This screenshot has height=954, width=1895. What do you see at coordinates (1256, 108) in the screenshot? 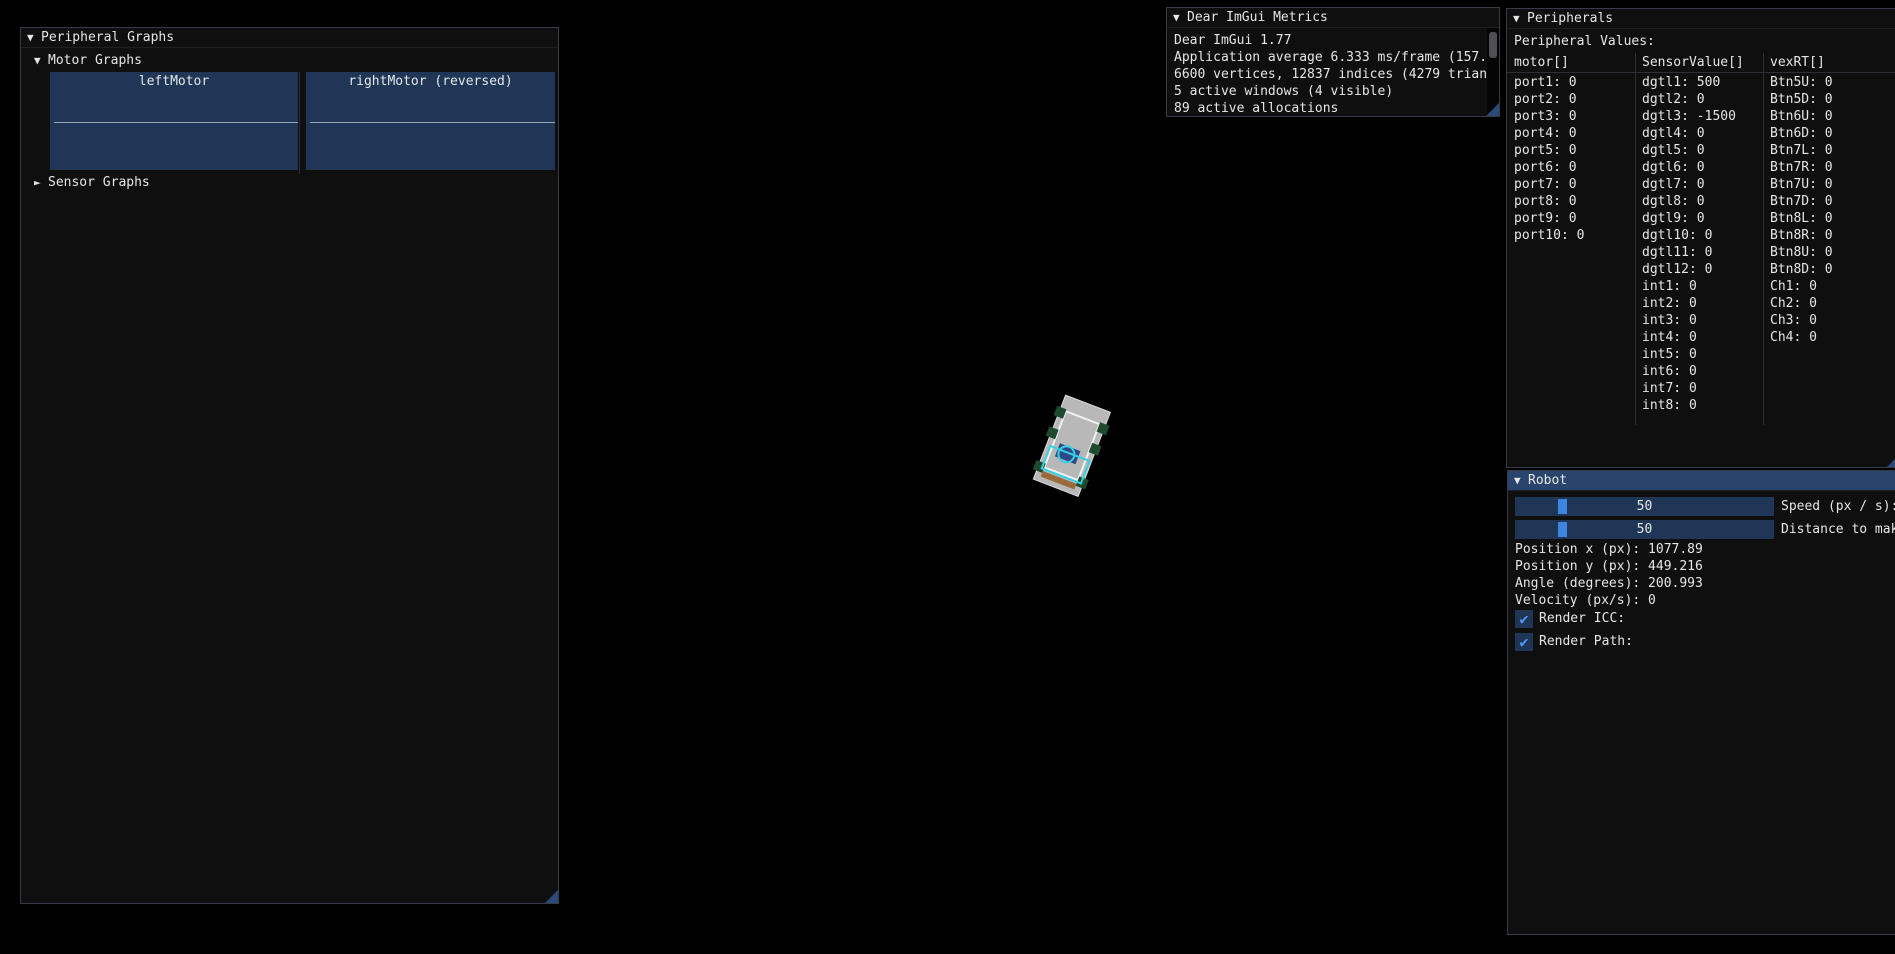
I see `metrics-line: 89 active allocations` at bounding box center [1256, 108].